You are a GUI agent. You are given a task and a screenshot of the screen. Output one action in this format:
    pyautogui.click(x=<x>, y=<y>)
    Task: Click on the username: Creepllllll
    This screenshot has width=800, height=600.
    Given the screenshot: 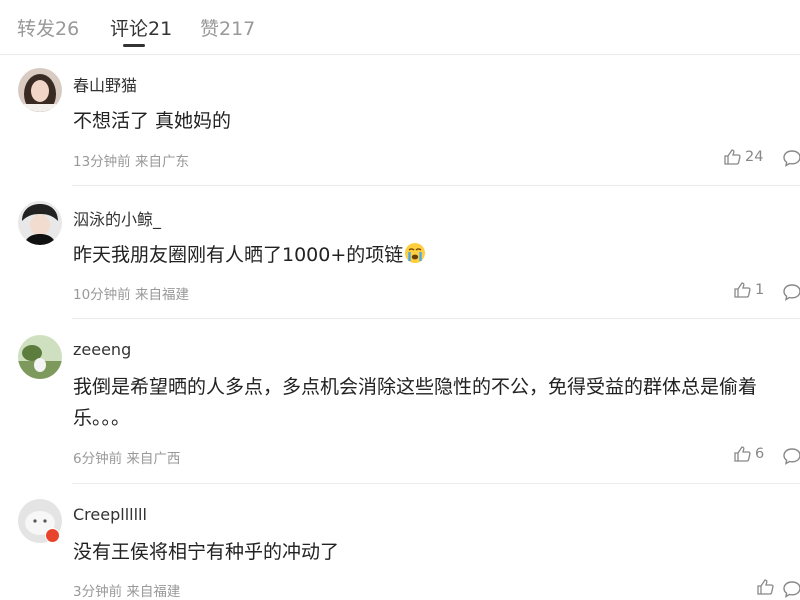 What is the action you would take?
    pyautogui.click(x=110, y=514)
    